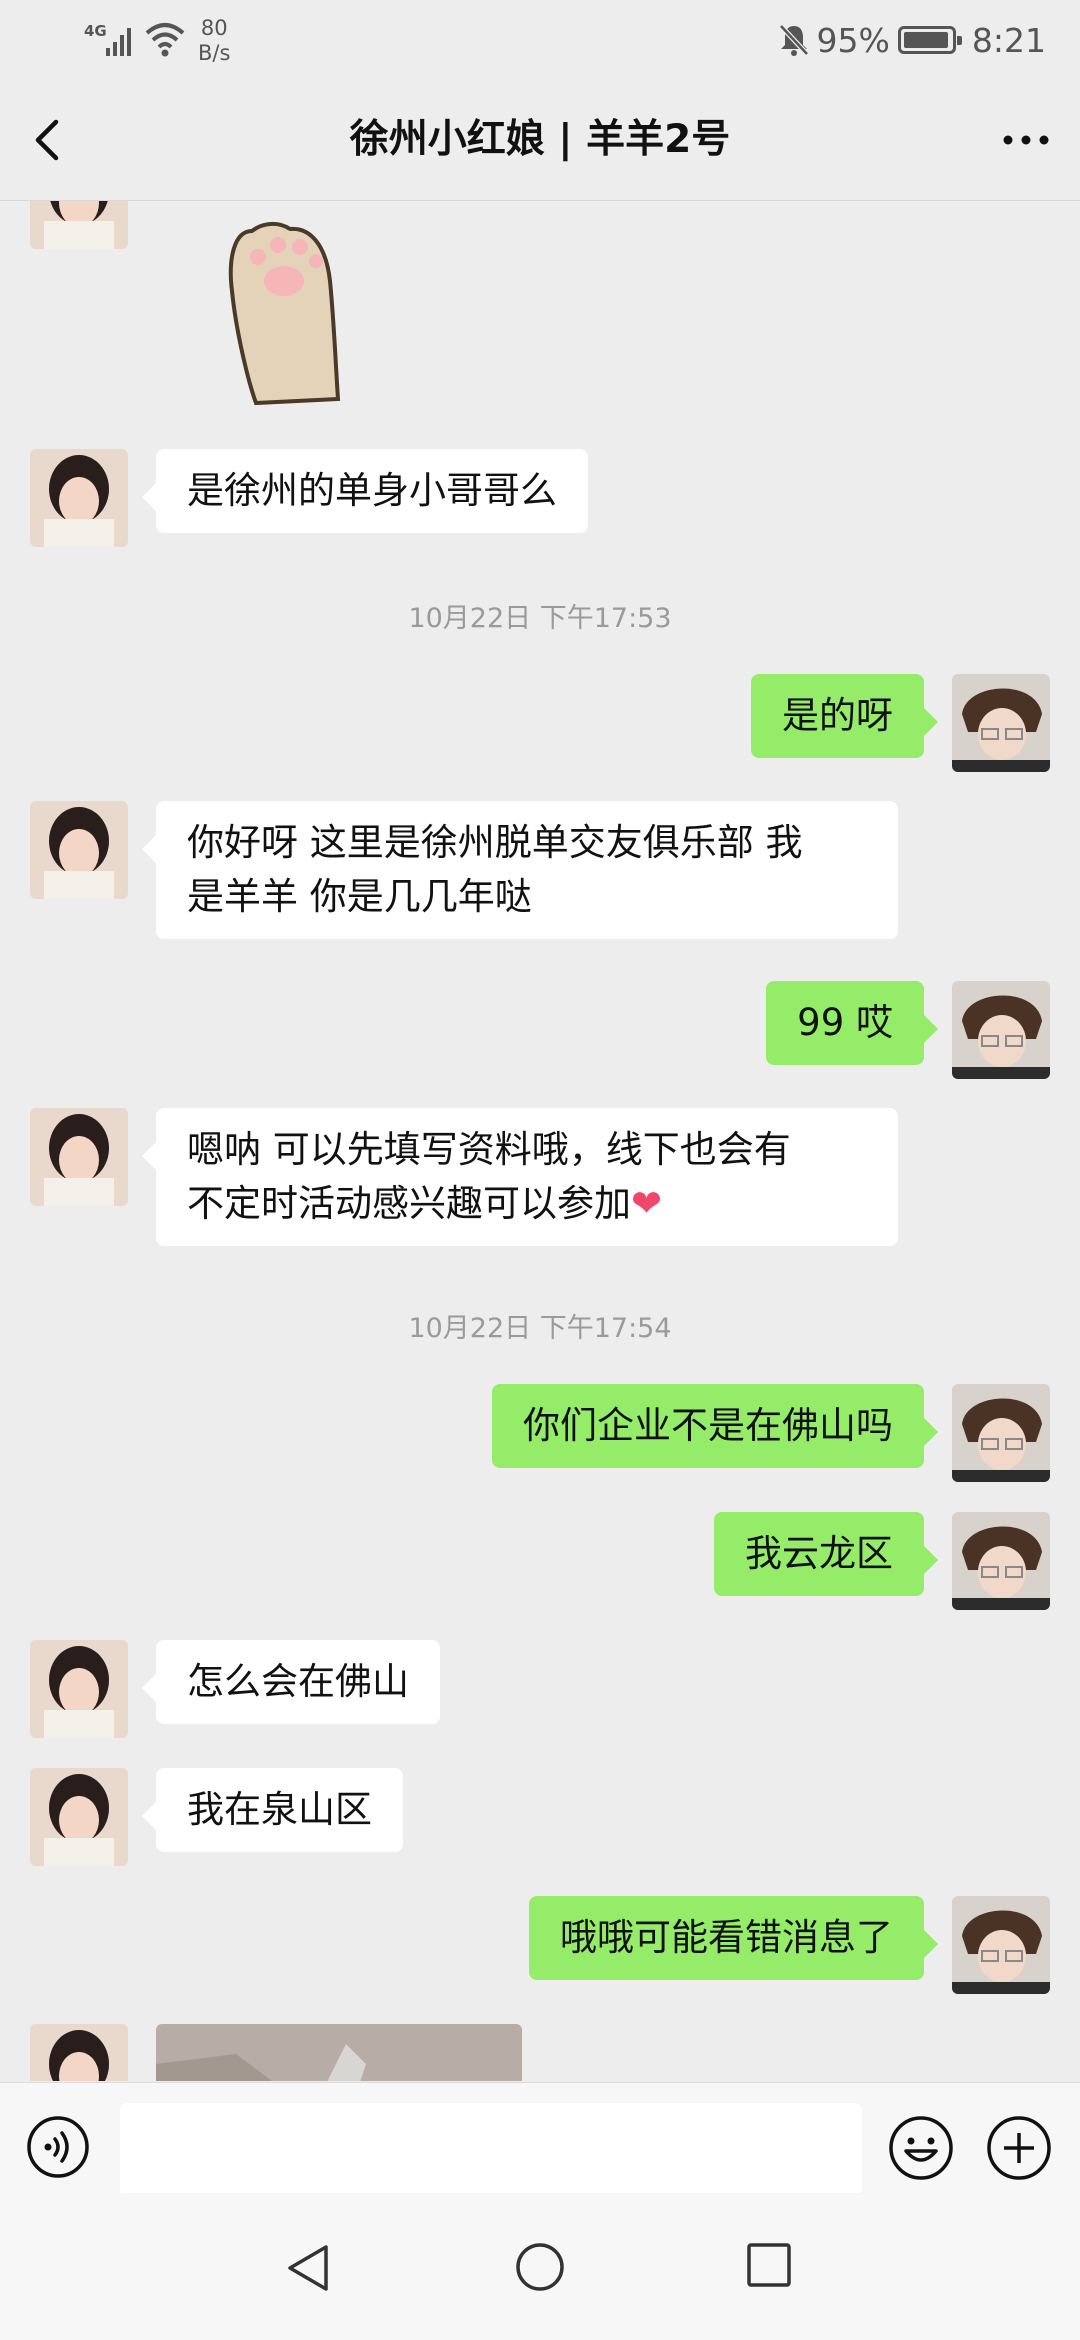  What do you see at coordinates (852, 1023) in the screenshot?
I see `outgoing-message: 99 哎` at bounding box center [852, 1023].